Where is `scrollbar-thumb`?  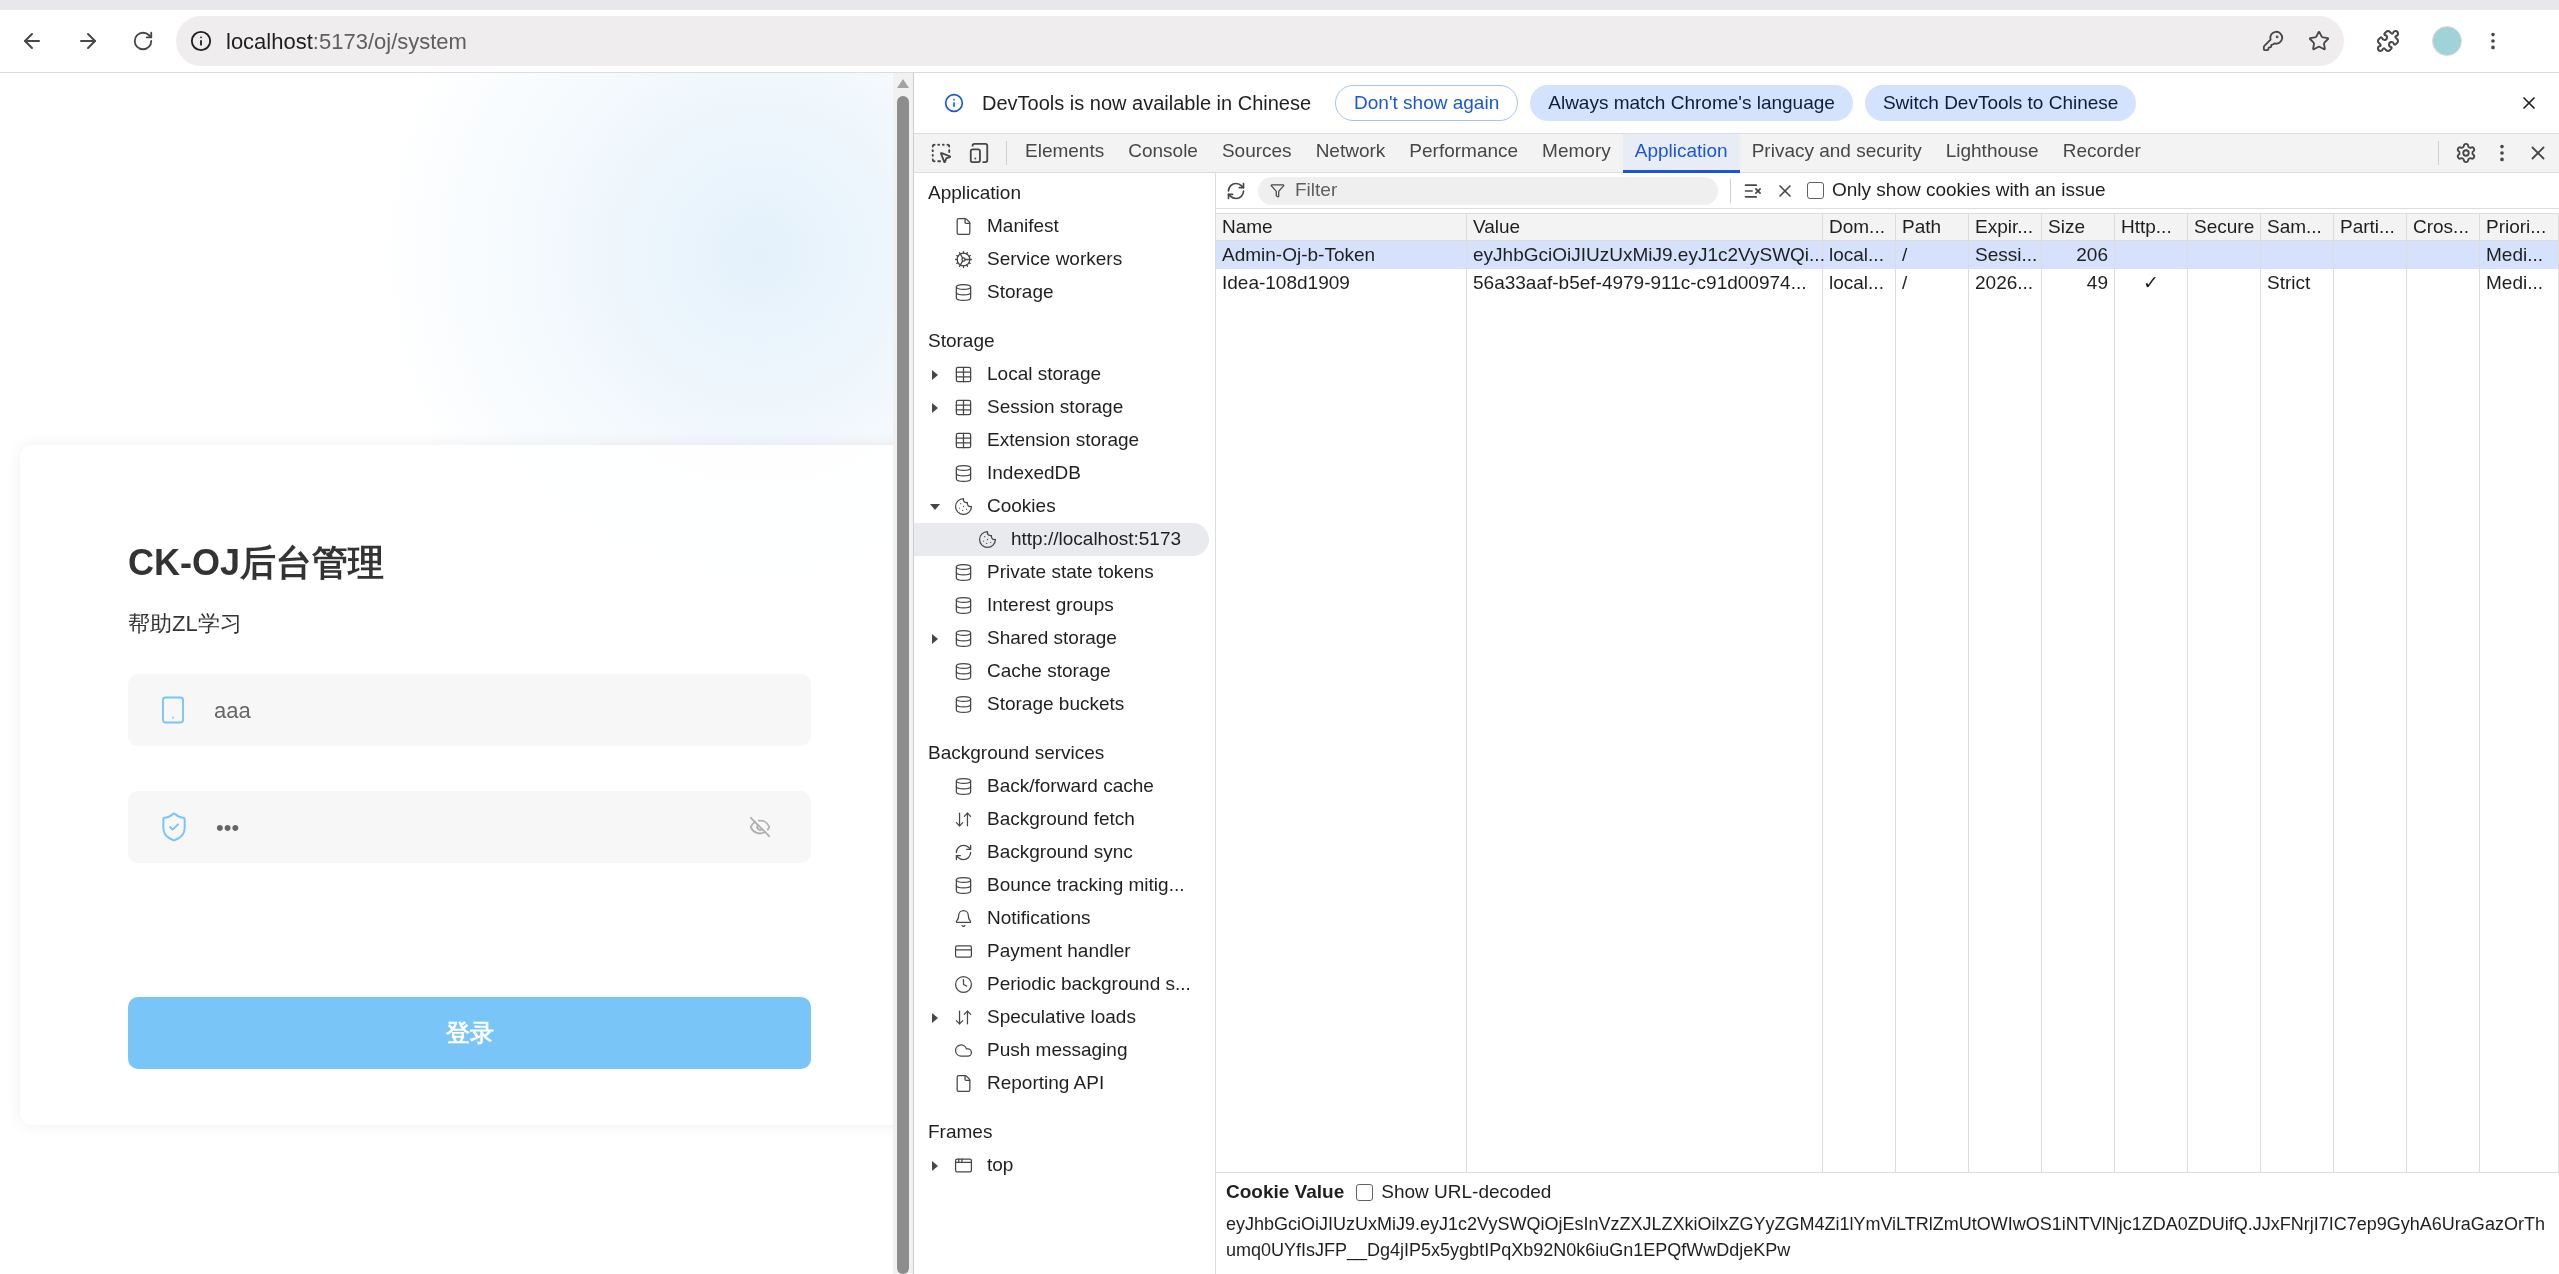
scrollbar-thumb is located at coordinates (903, 685).